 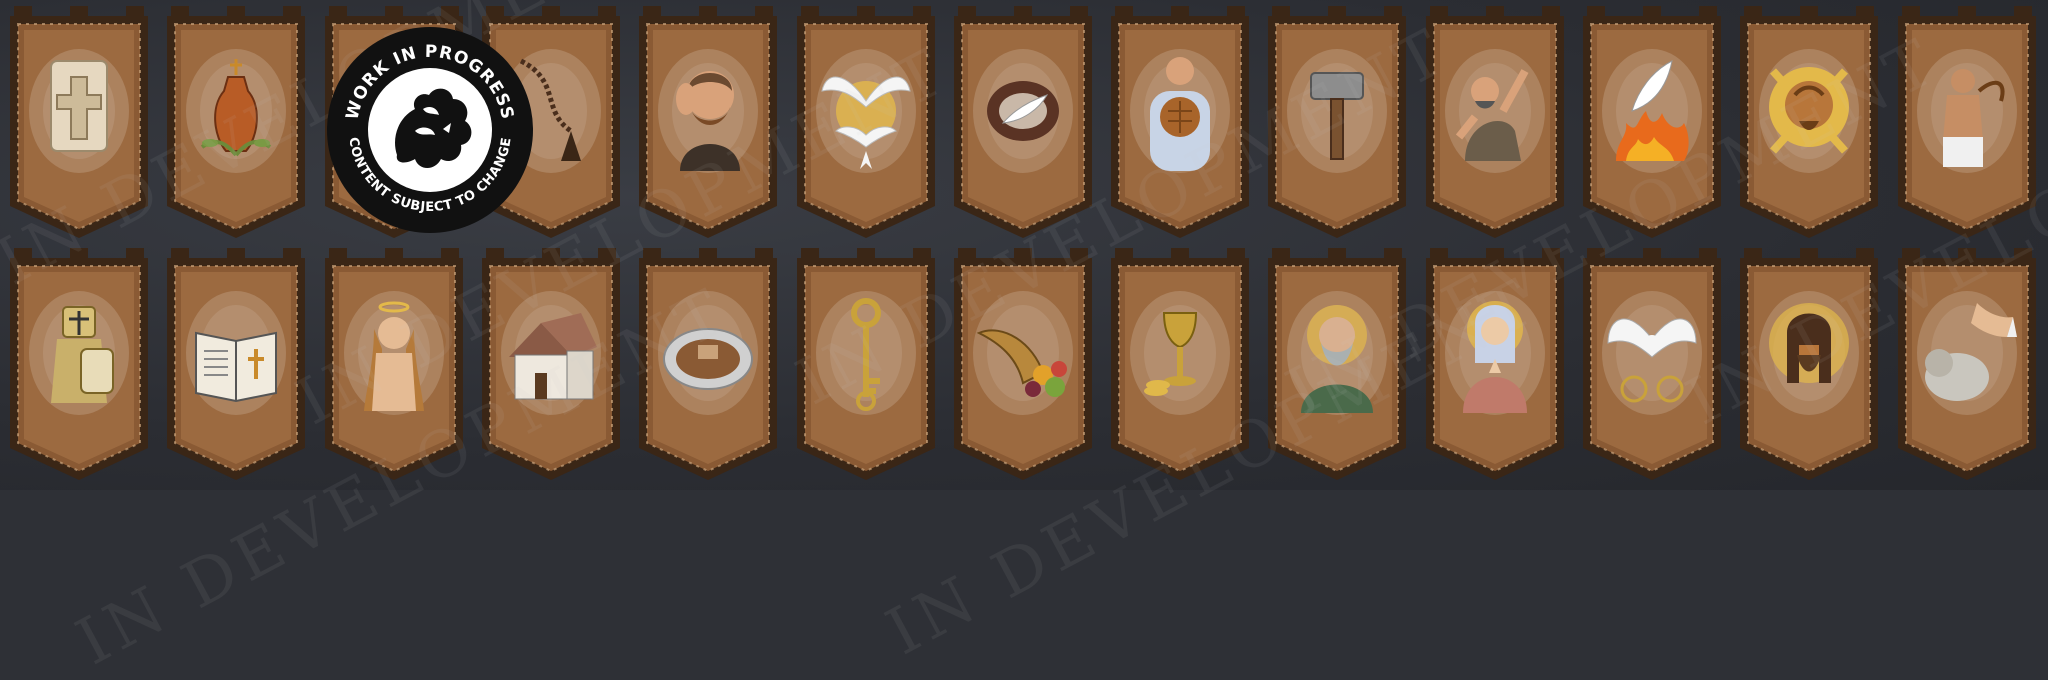 What do you see at coordinates (394, 353) in the screenshot?
I see `saint-woman-praying-icon` at bounding box center [394, 353].